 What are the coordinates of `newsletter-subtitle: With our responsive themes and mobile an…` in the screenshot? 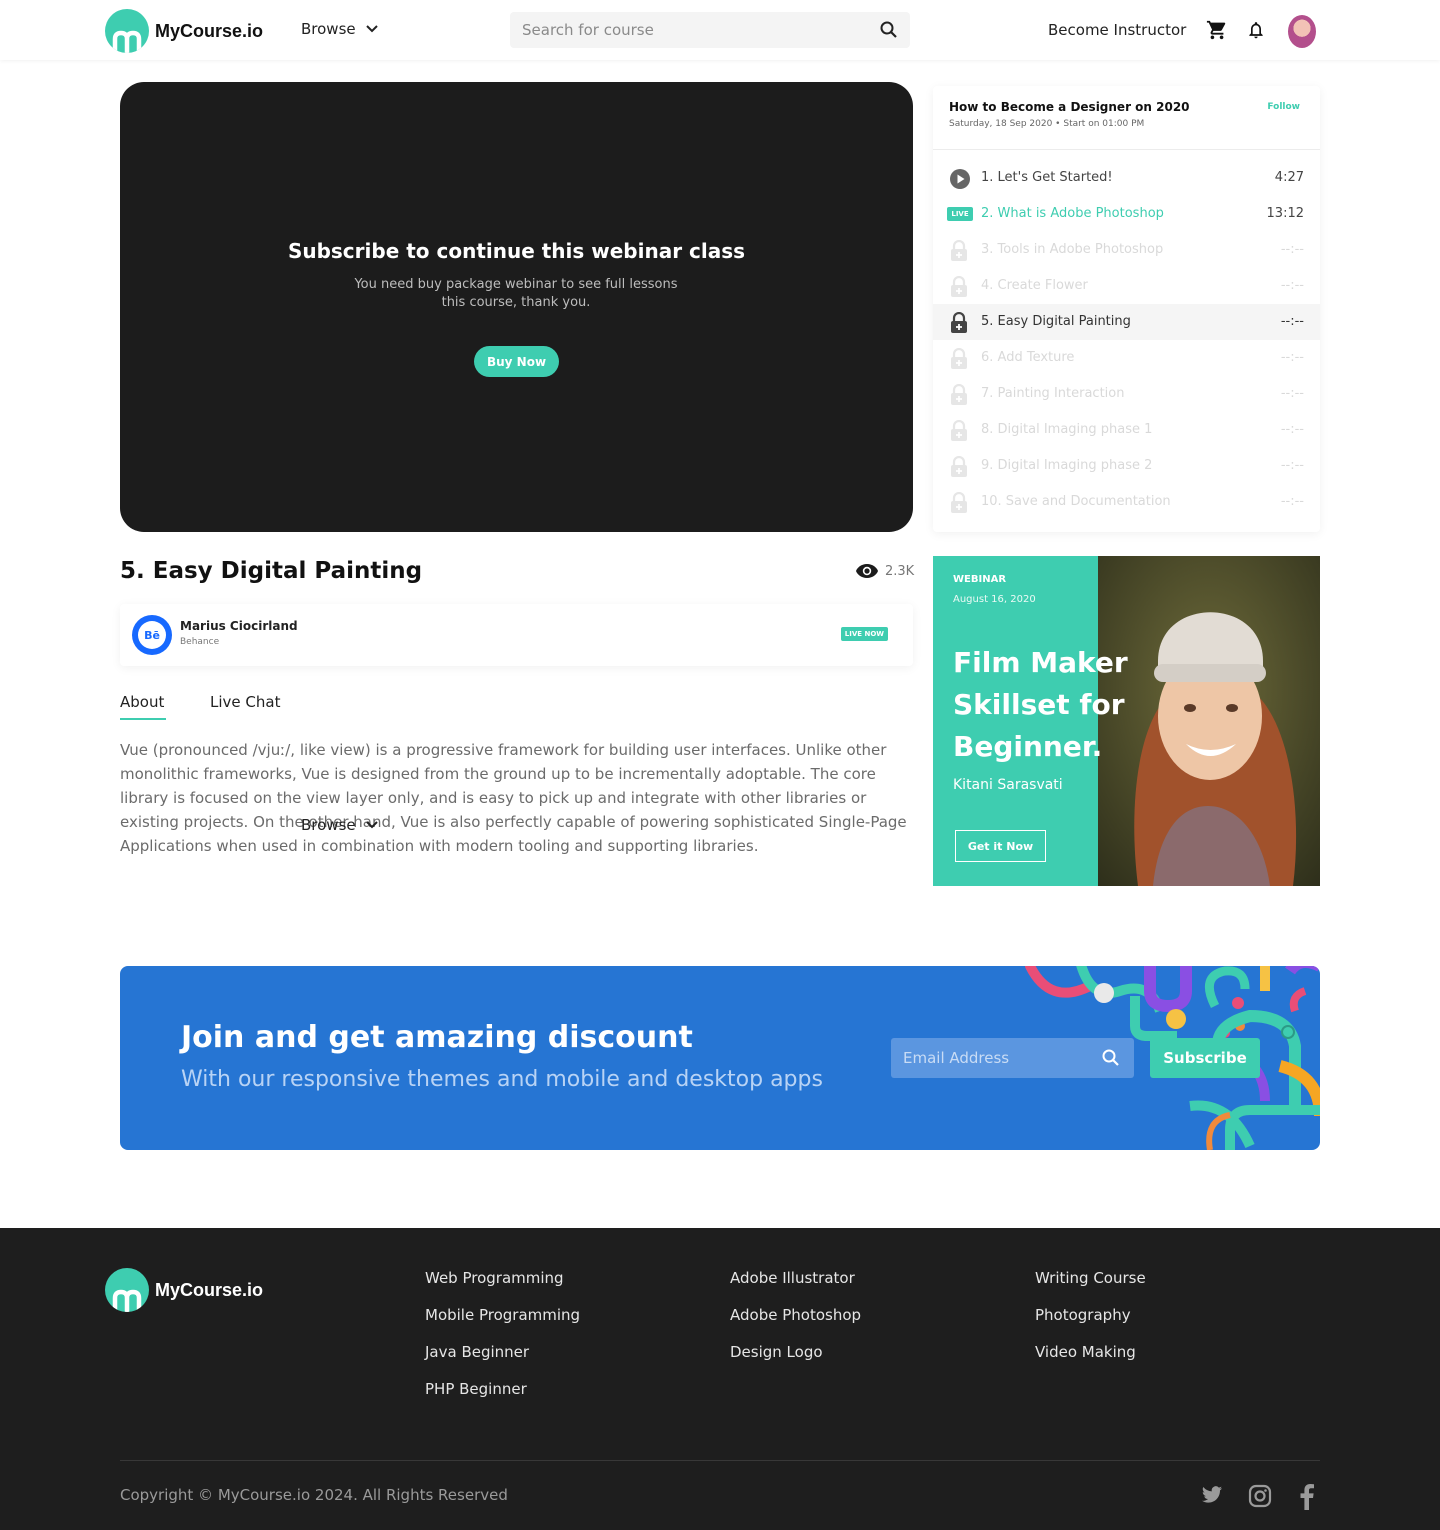 It's located at (502, 1079).